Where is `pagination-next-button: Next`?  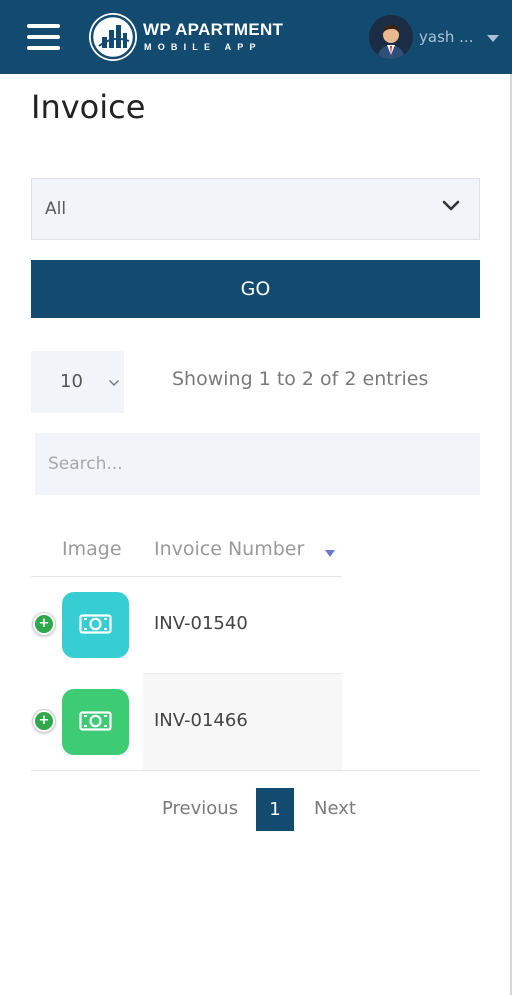
pagination-next-button: Next is located at coordinates (335, 808).